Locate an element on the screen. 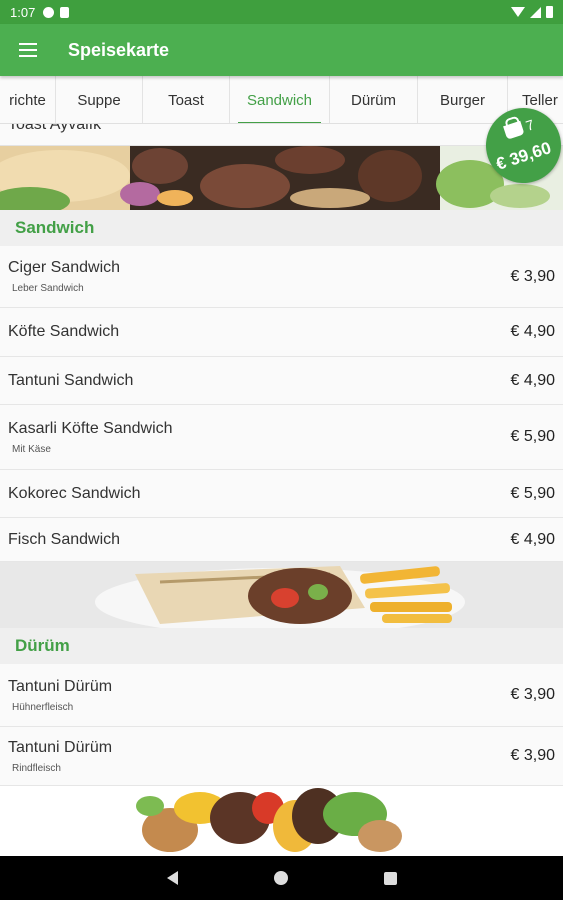 The image size is (563, 900). status-time: 1:07 is located at coordinates (23, 12).